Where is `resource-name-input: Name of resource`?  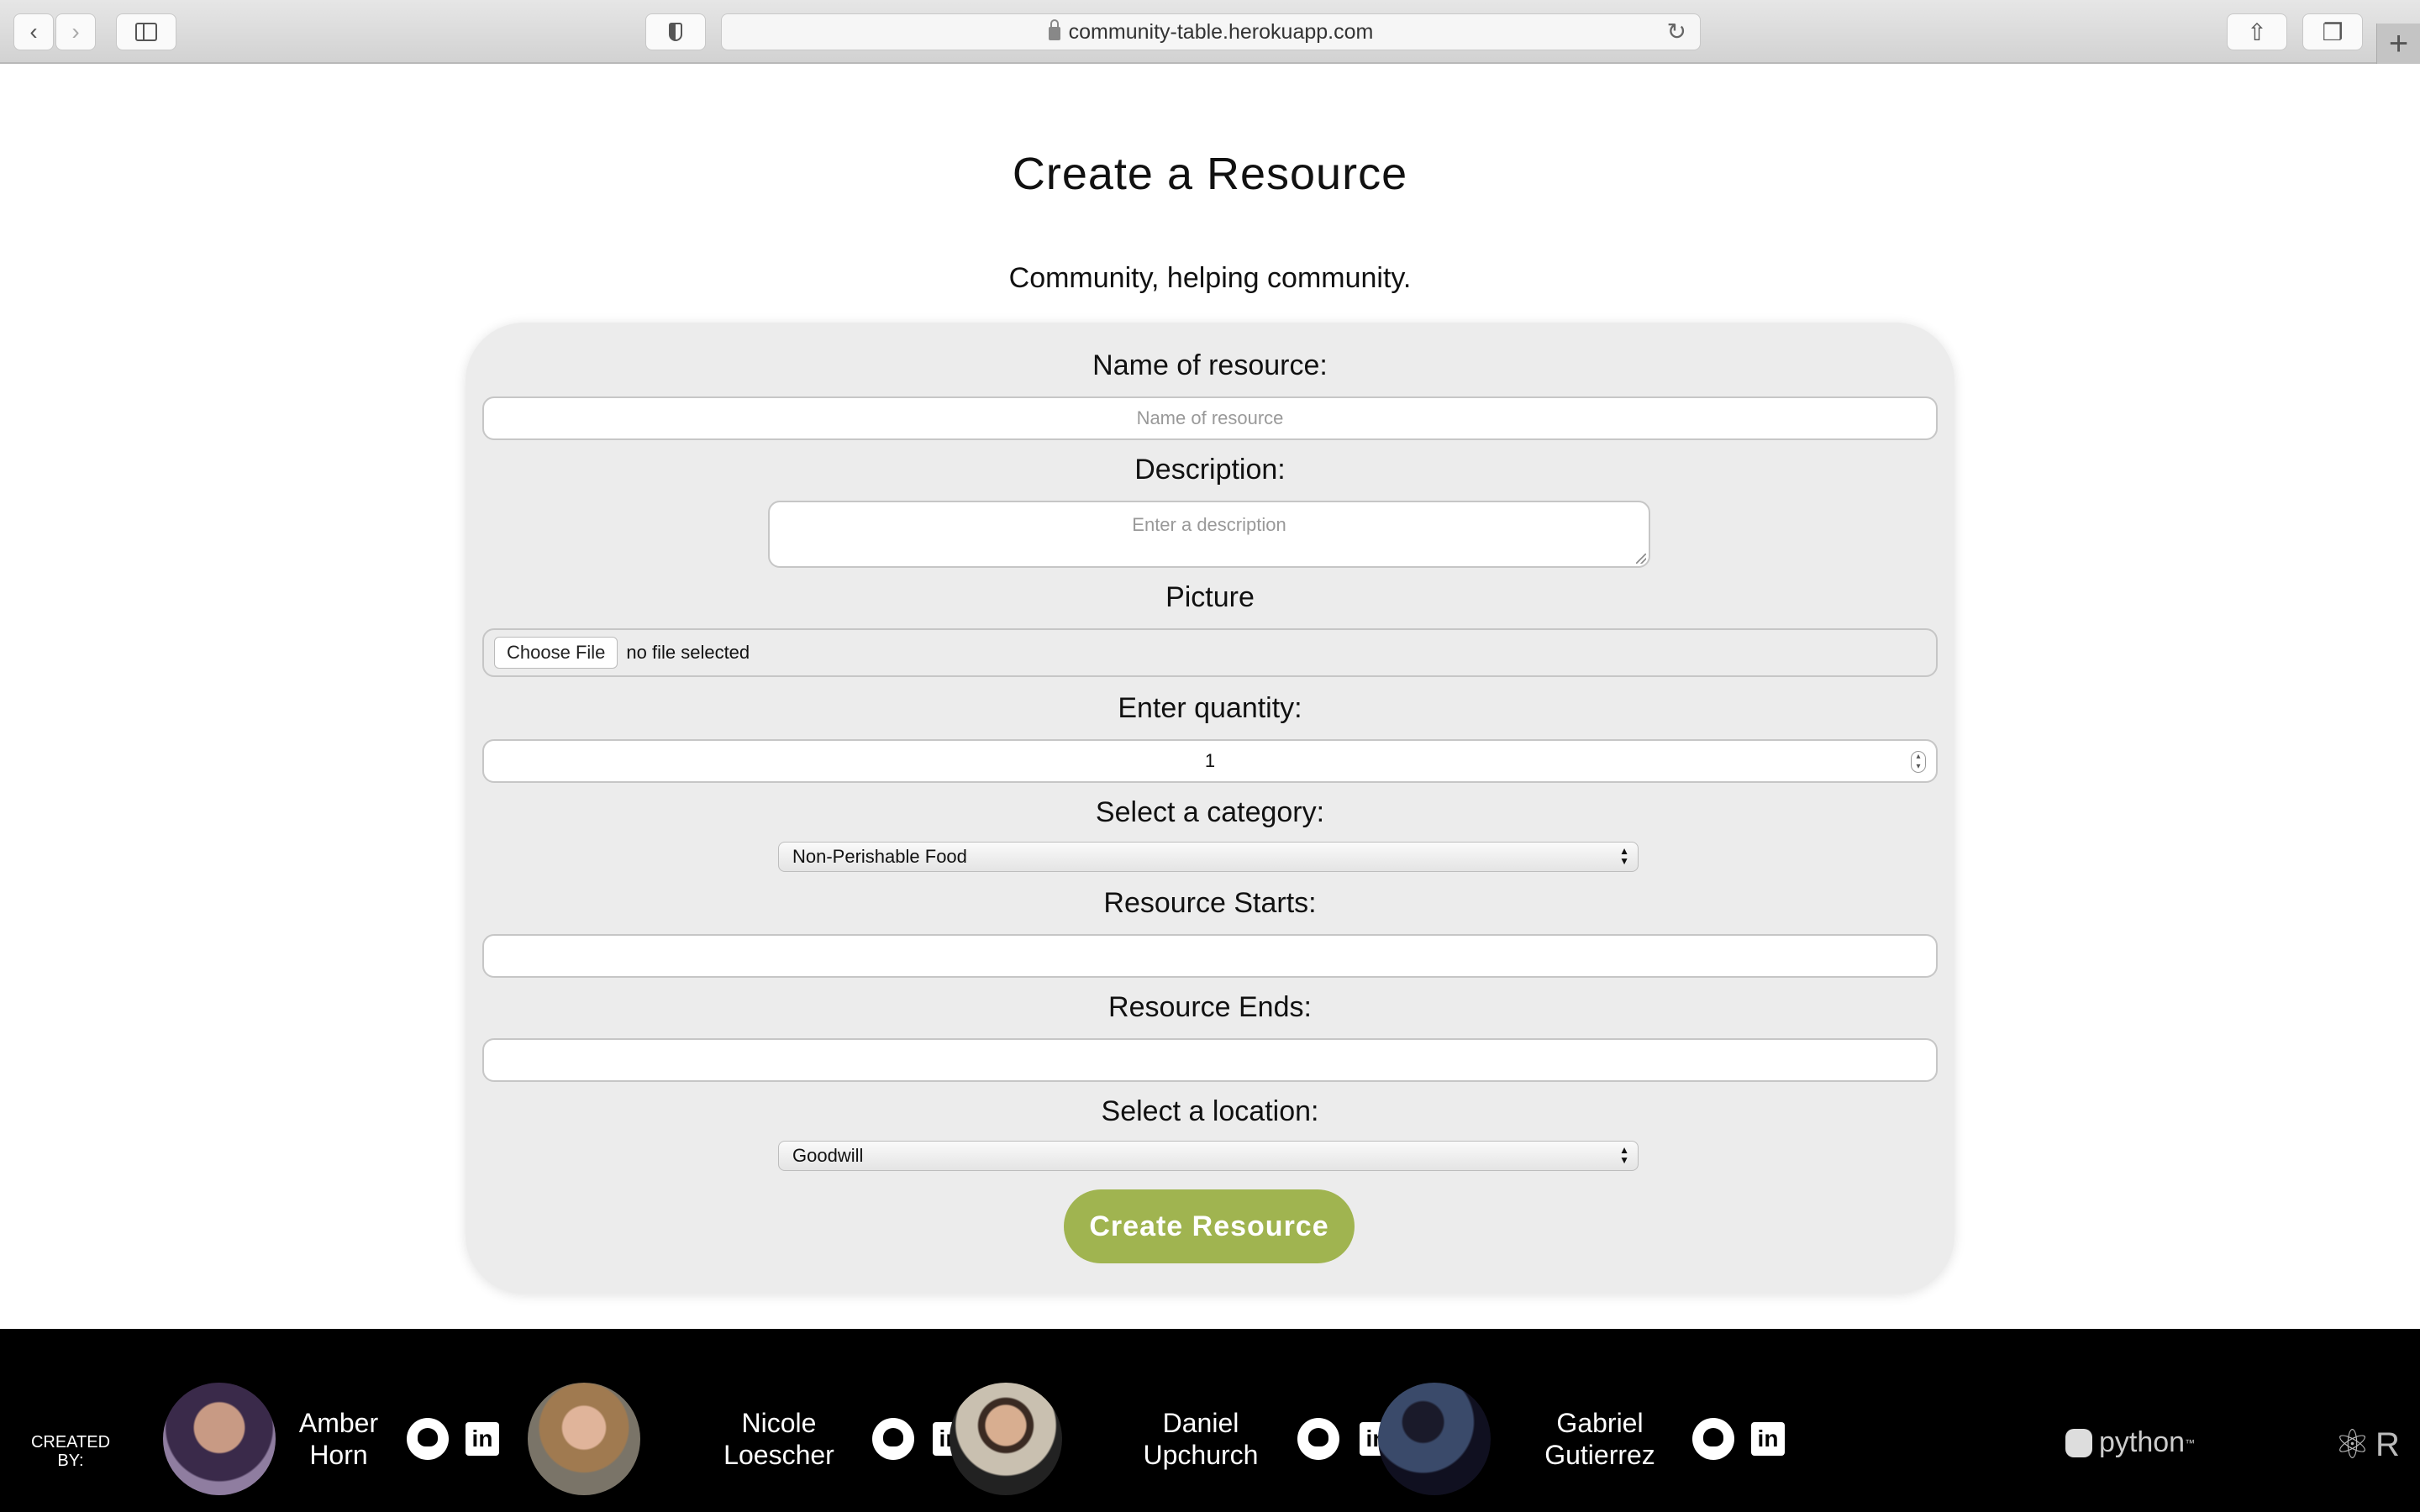
resource-name-input: Name of resource is located at coordinates (1210, 418).